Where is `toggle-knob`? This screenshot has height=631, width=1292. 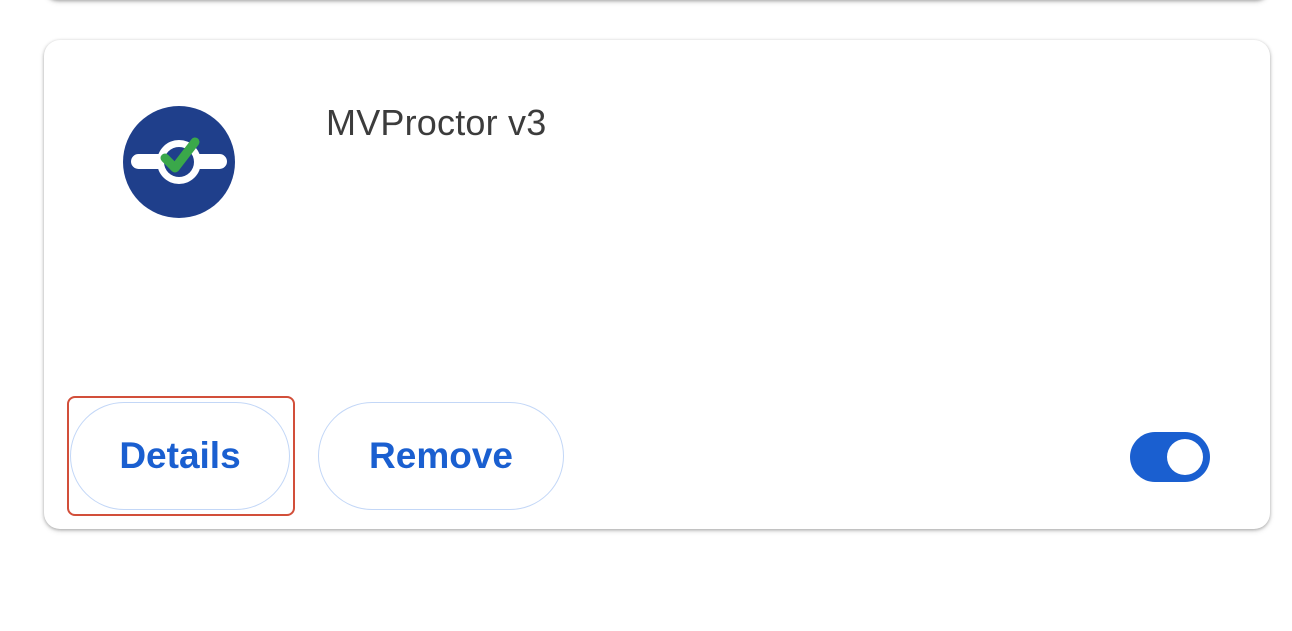
toggle-knob is located at coordinates (1185, 457).